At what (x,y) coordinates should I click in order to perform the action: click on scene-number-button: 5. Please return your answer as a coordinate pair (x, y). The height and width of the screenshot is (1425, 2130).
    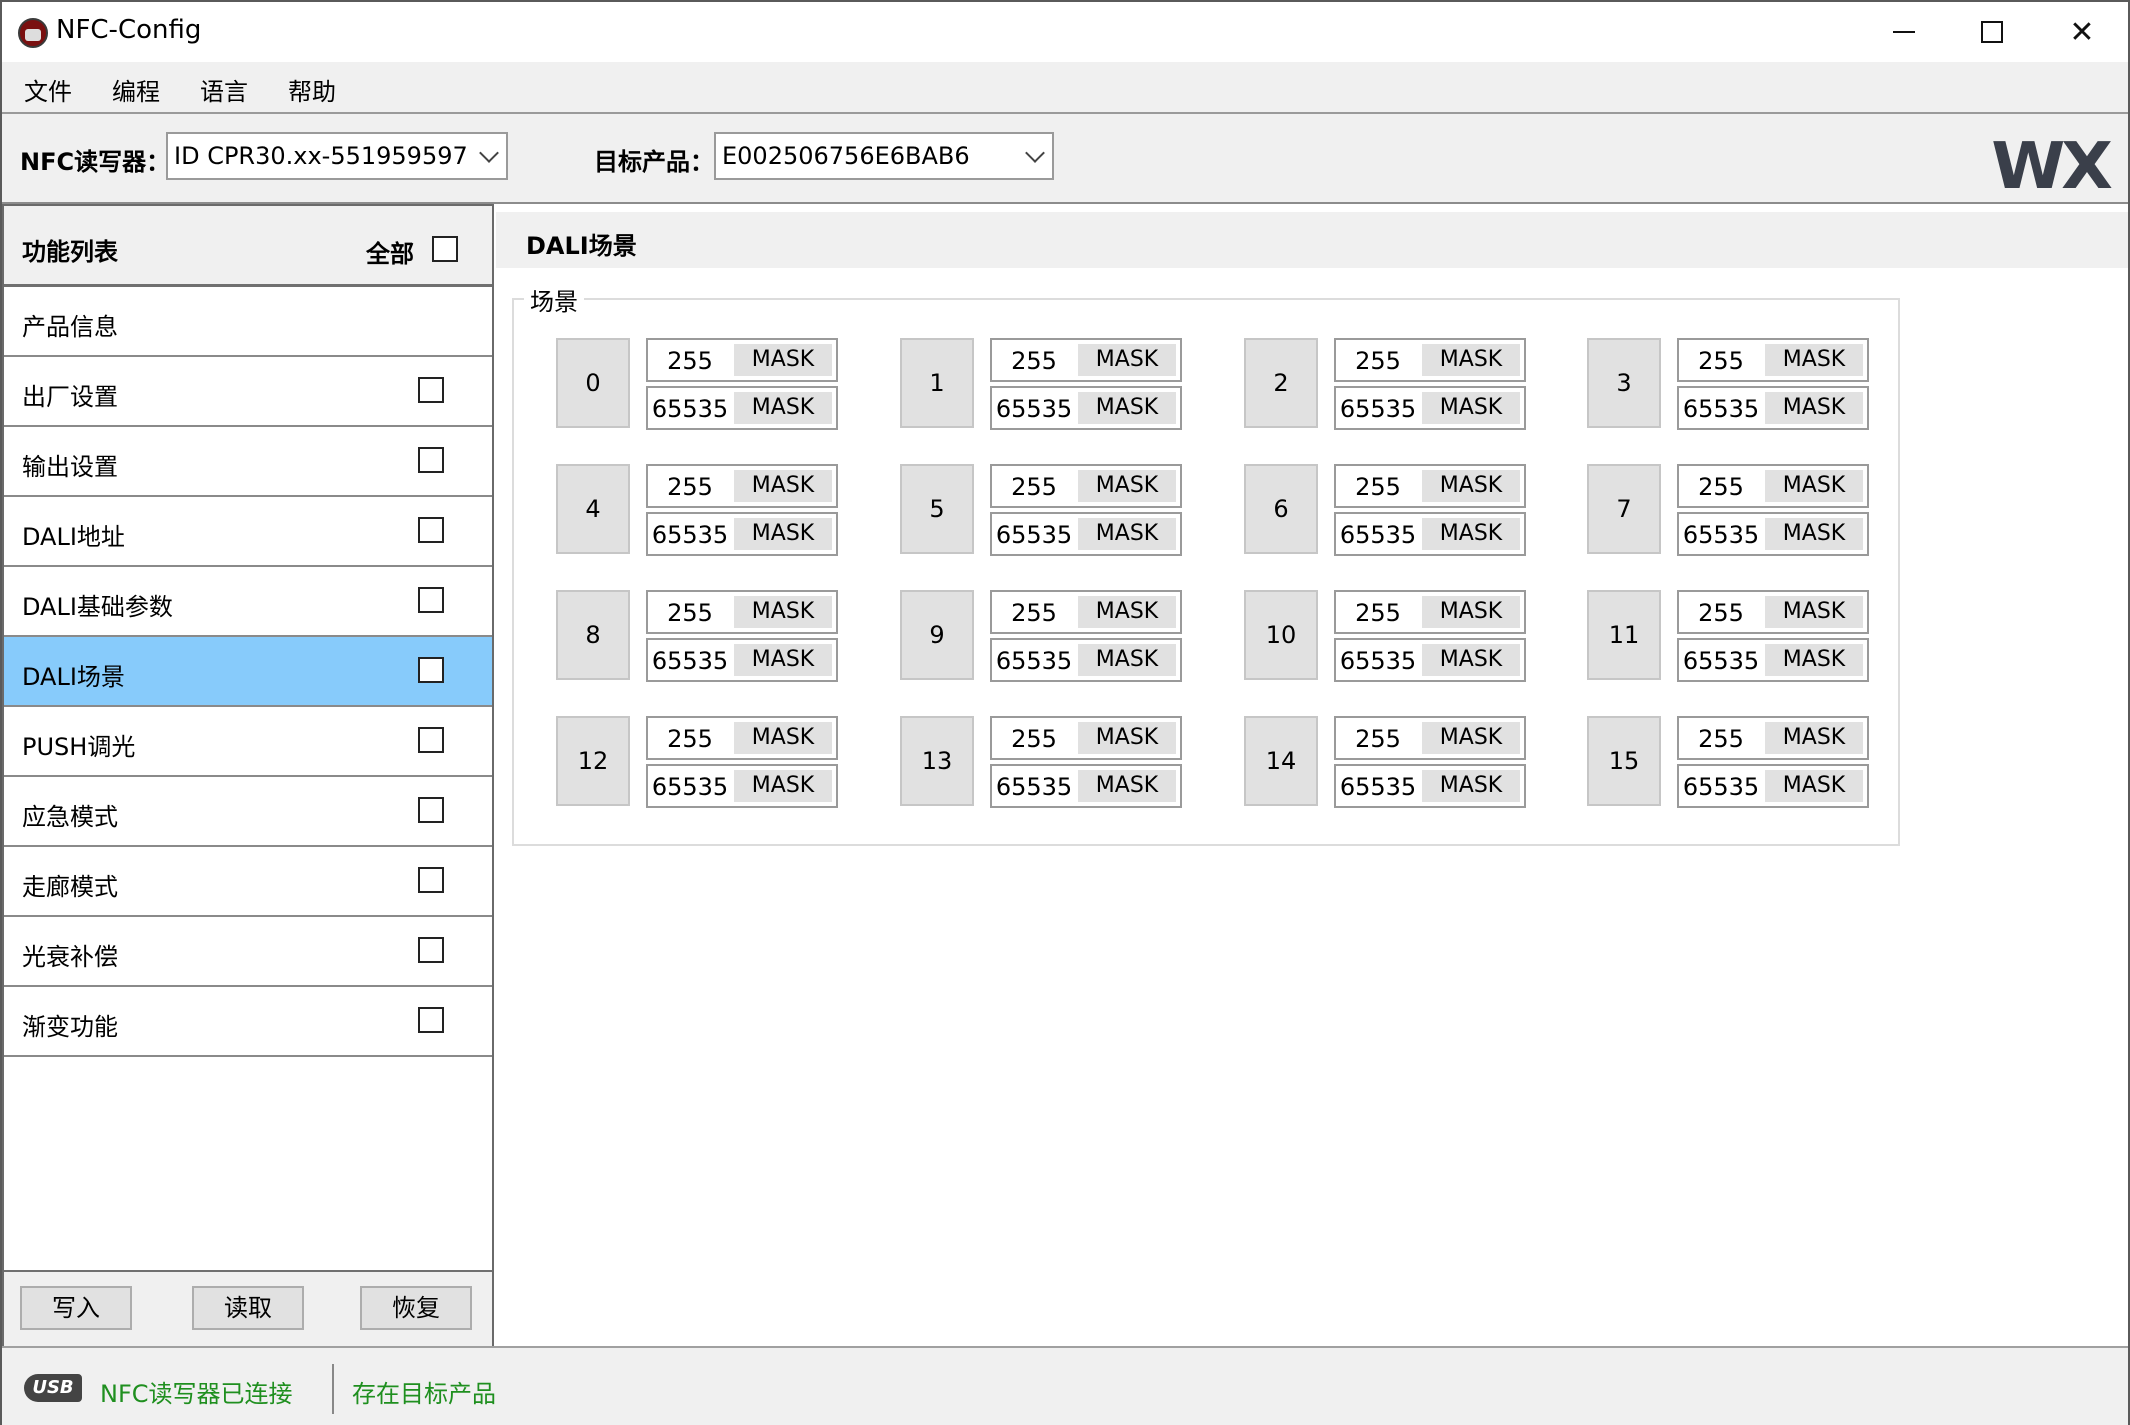
    Looking at the image, I should click on (937, 509).